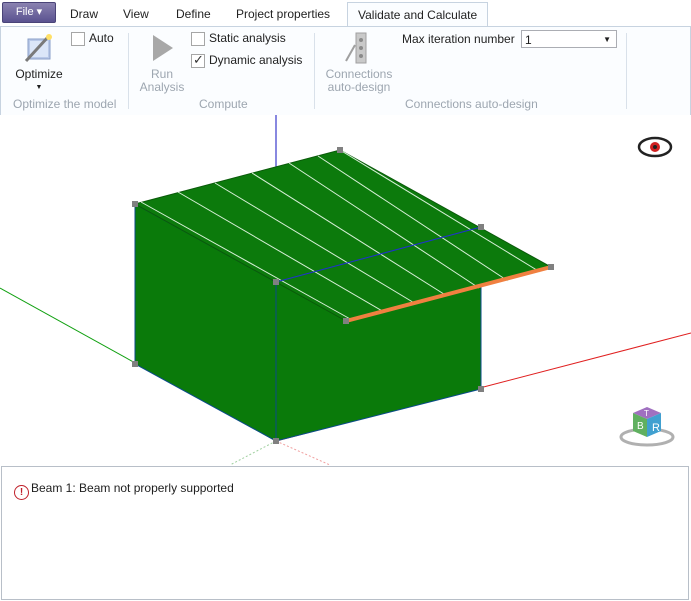 The height and width of the screenshot is (601, 691). I want to click on connections-label-line2: auto-design, so click(359, 87).